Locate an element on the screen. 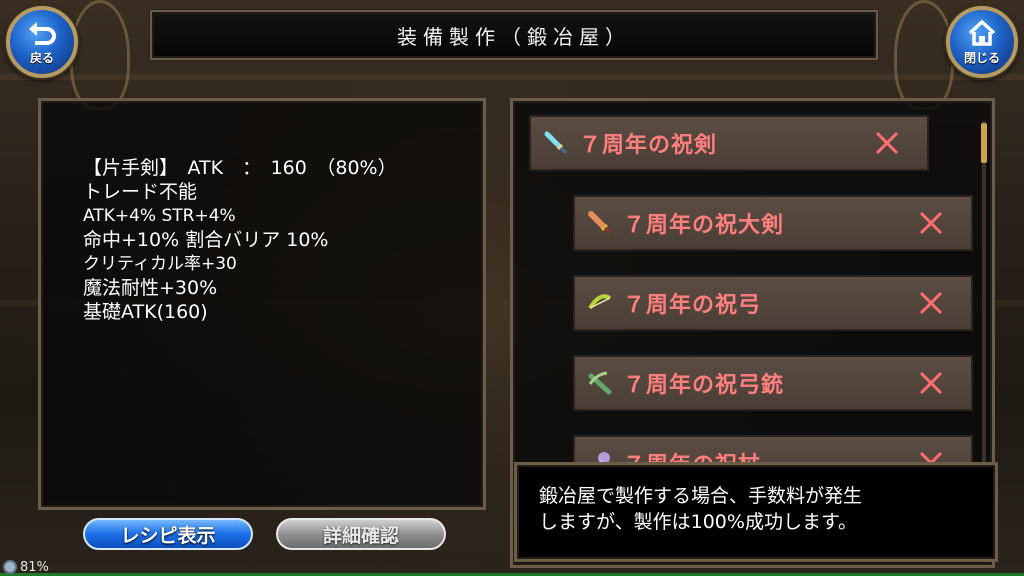 The image size is (1024, 576). stat-line-base-atk: 基礎ATK(160) is located at coordinates (145, 312).